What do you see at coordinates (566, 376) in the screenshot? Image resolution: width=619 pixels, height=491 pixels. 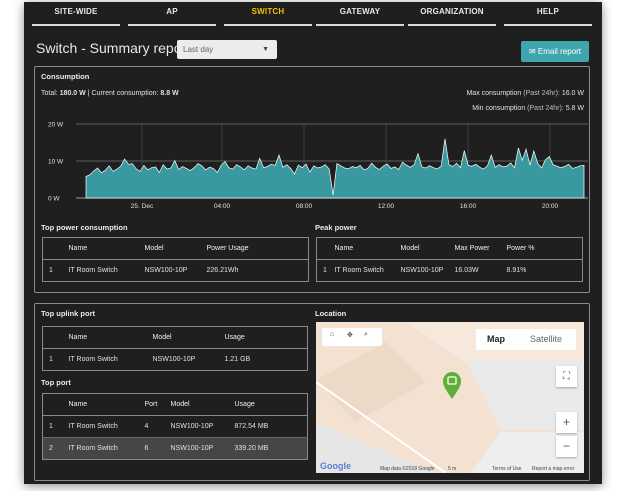 I see `fullscreen-icon: ⛶` at bounding box center [566, 376].